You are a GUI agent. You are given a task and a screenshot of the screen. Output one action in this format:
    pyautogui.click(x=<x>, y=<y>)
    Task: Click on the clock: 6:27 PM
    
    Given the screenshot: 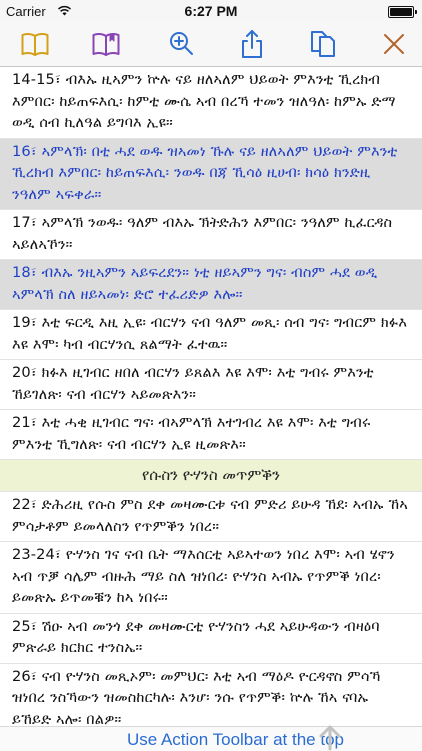 What is the action you would take?
    pyautogui.click(x=211, y=11)
    